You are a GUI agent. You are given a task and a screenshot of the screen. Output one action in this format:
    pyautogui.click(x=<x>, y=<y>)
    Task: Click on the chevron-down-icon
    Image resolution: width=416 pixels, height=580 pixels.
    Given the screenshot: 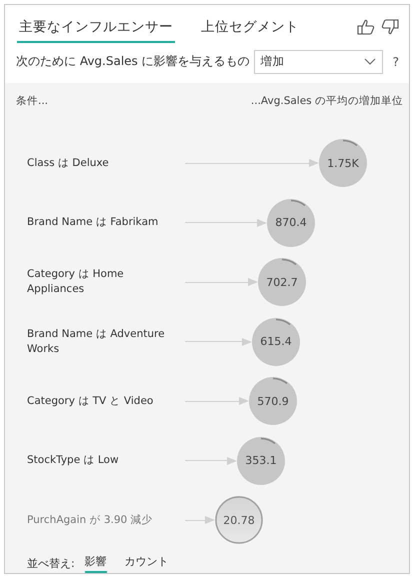 What is the action you would take?
    pyautogui.click(x=370, y=62)
    